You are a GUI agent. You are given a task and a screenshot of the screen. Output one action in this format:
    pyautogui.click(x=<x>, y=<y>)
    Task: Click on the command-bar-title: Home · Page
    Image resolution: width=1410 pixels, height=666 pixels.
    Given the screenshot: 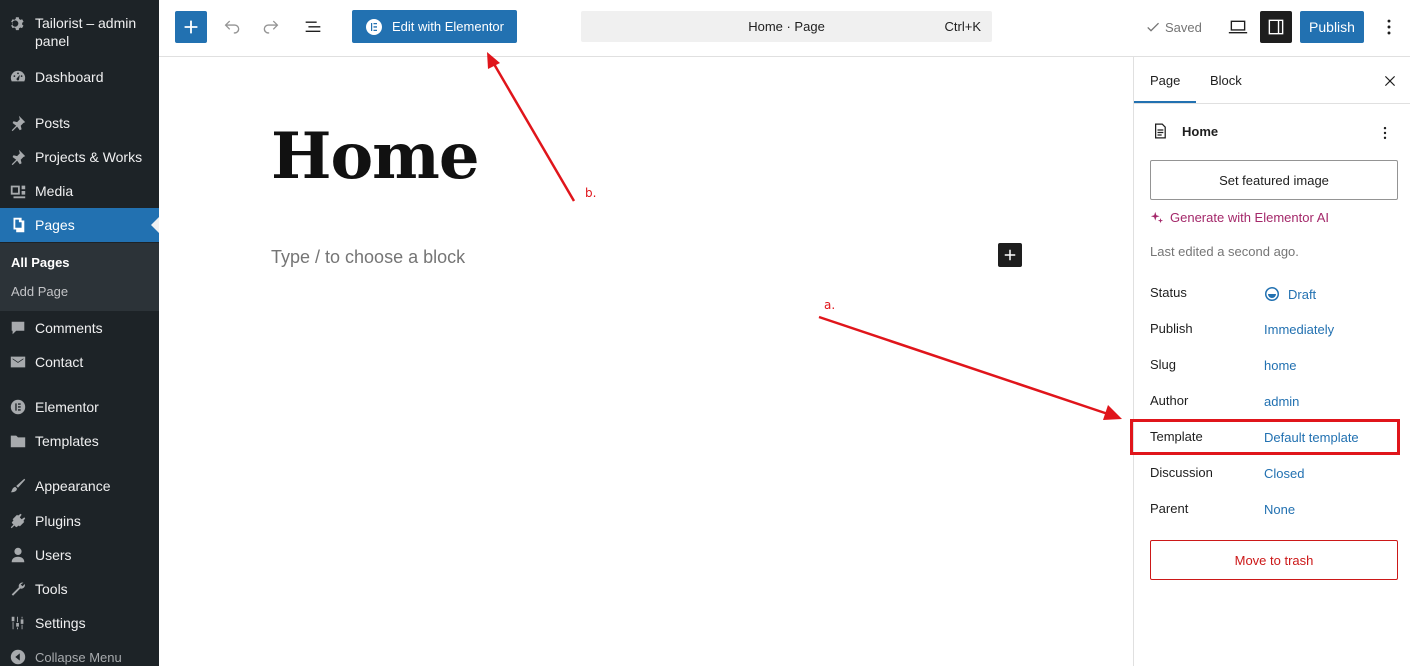 What is the action you would take?
    pyautogui.click(x=786, y=26)
    